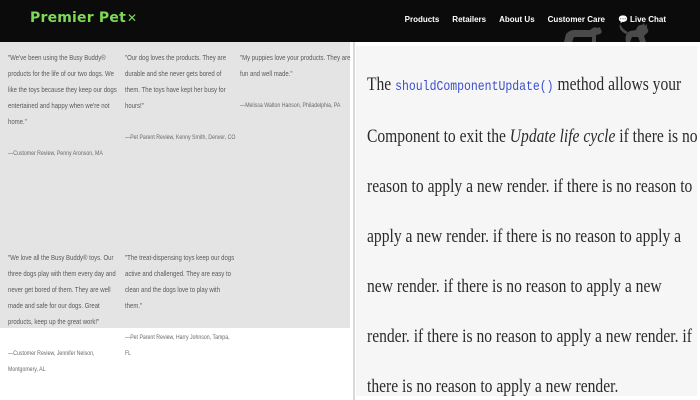  What do you see at coordinates (562, 136) in the screenshot?
I see `lifecycle-emphasis: Update life cycle` at bounding box center [562, 136].